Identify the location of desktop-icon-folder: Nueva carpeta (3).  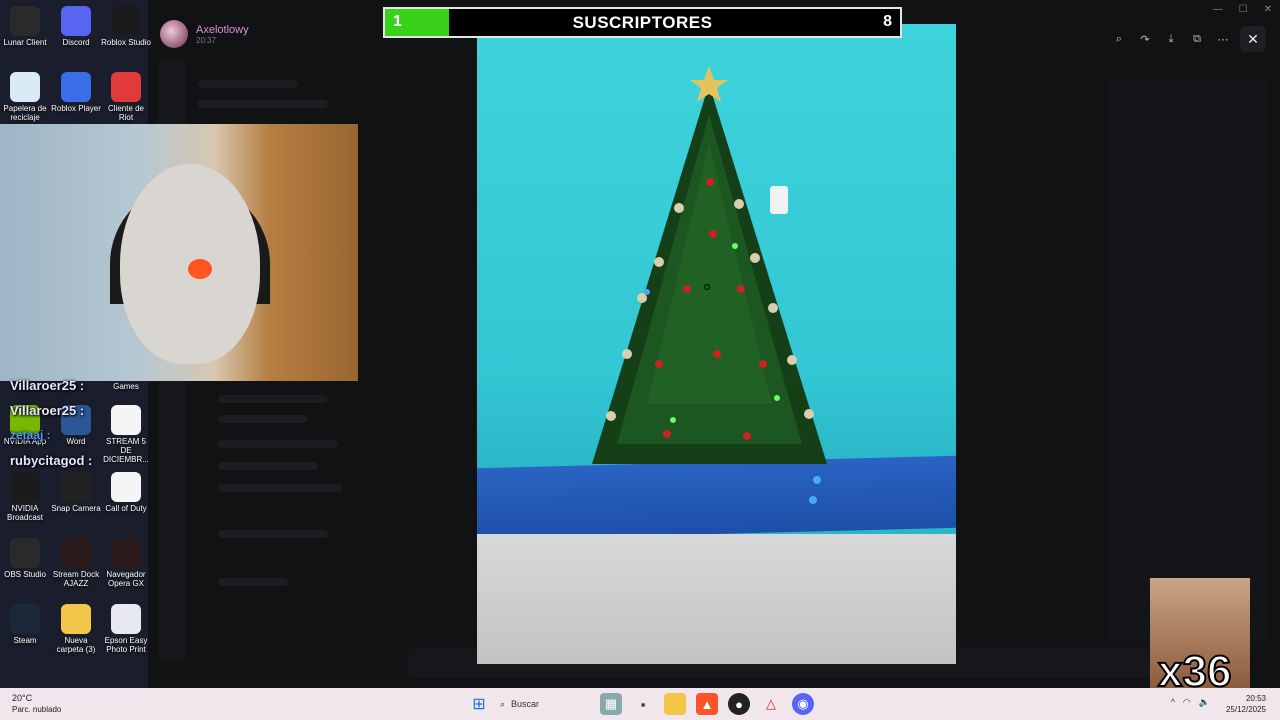
(76, 629).